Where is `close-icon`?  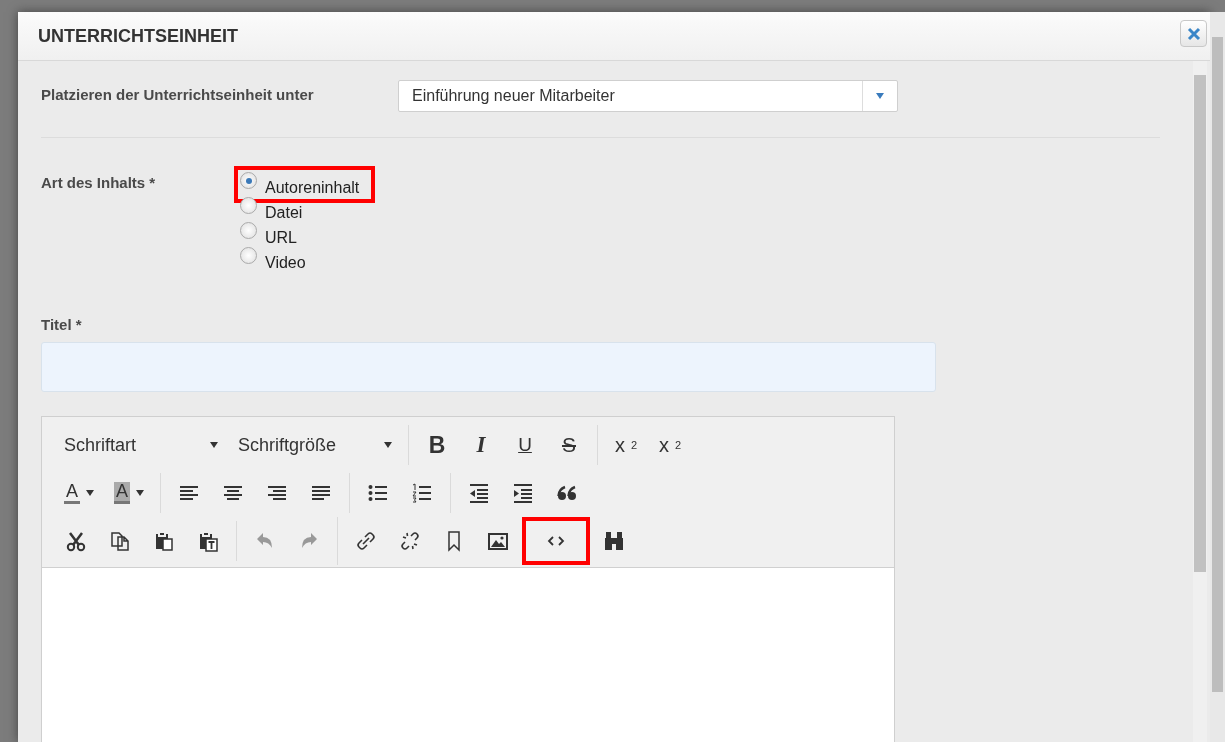 close-icon is located at coordinates (1193, 33).